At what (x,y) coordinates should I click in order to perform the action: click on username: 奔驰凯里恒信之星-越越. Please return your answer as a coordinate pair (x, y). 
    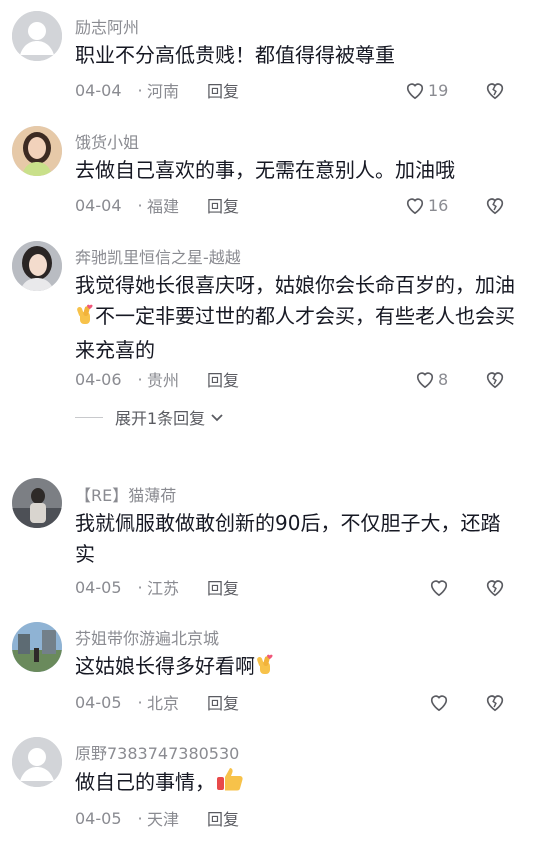
    Looking at the image, I should click on (158, 256).